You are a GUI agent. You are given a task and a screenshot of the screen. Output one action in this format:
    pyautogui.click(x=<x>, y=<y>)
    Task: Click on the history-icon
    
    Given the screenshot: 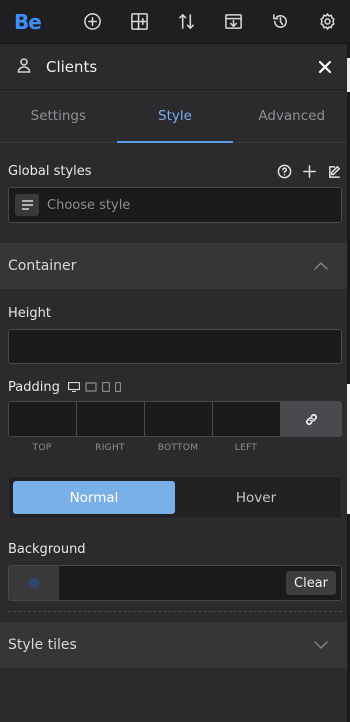 What is the action you would take?
    pyautogui.click(x=281, y=22)
    